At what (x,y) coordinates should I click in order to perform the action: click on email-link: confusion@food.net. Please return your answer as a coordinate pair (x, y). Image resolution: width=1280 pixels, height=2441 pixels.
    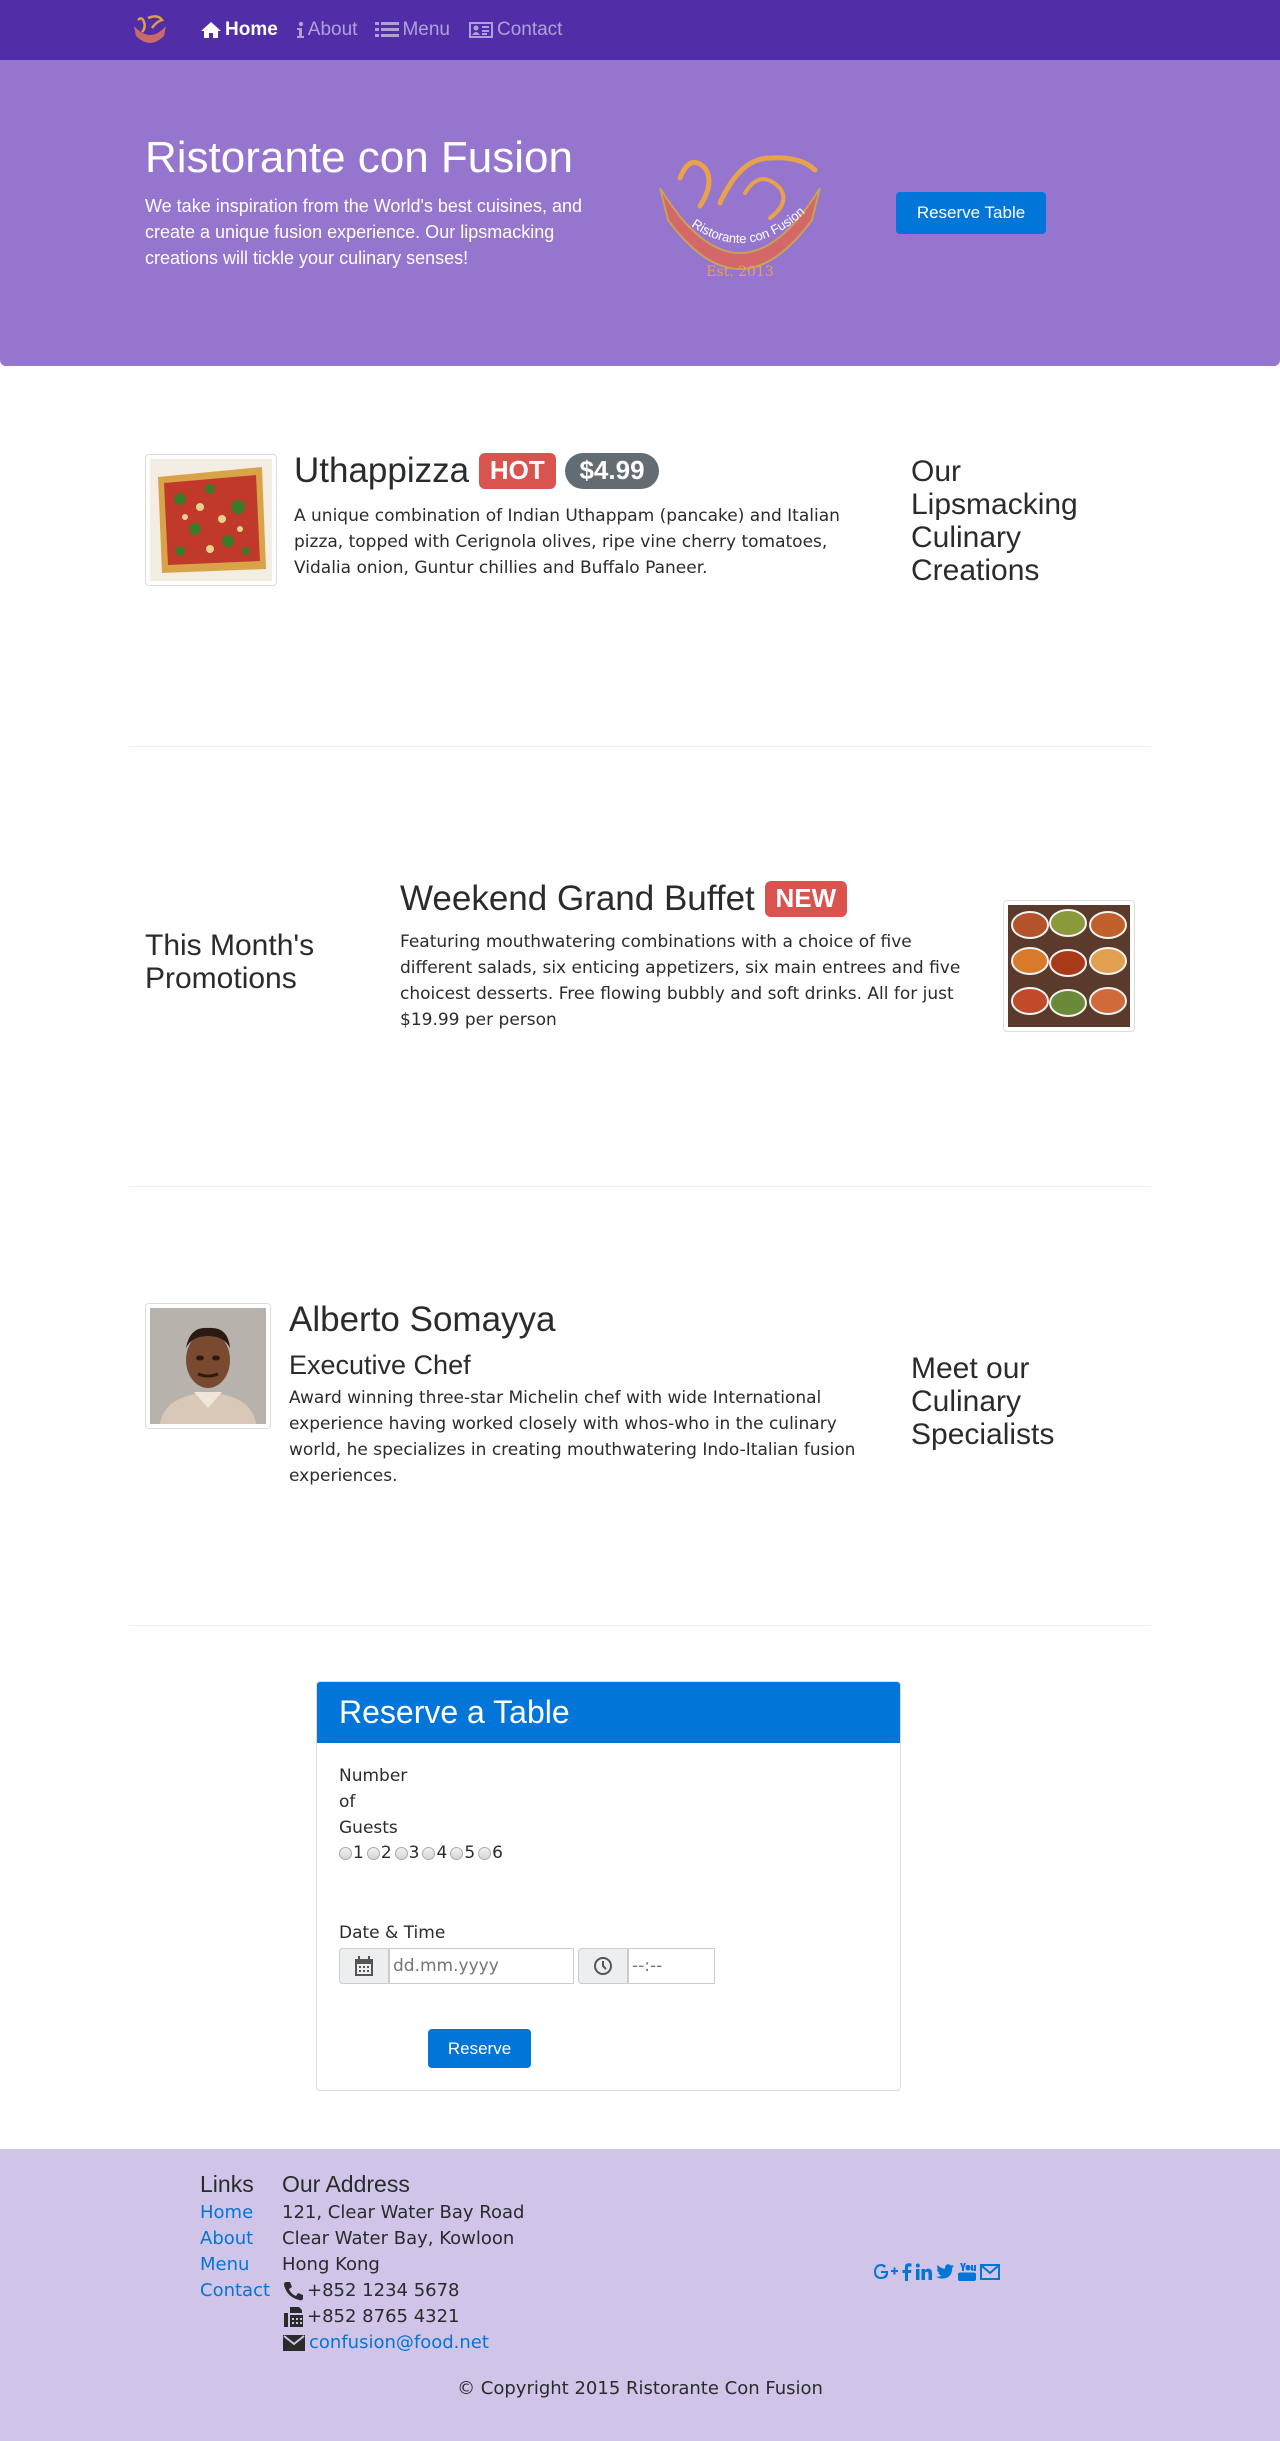
    Looking at the image, I should click on (399, 2343).